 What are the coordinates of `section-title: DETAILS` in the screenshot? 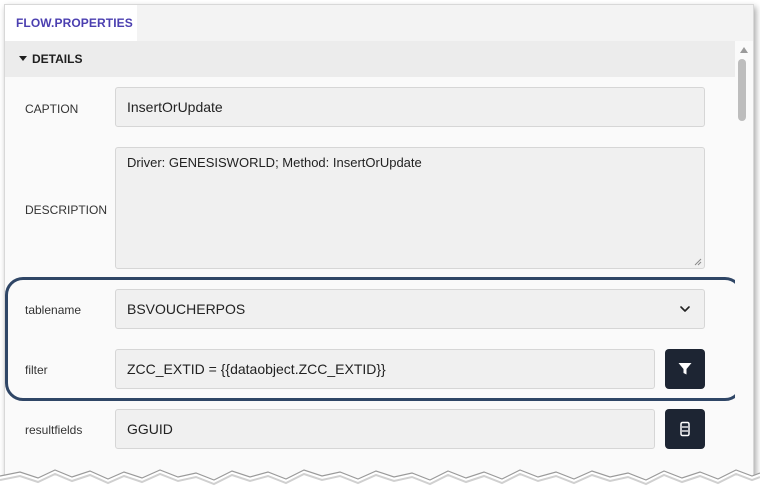 It's located at (57, 59).